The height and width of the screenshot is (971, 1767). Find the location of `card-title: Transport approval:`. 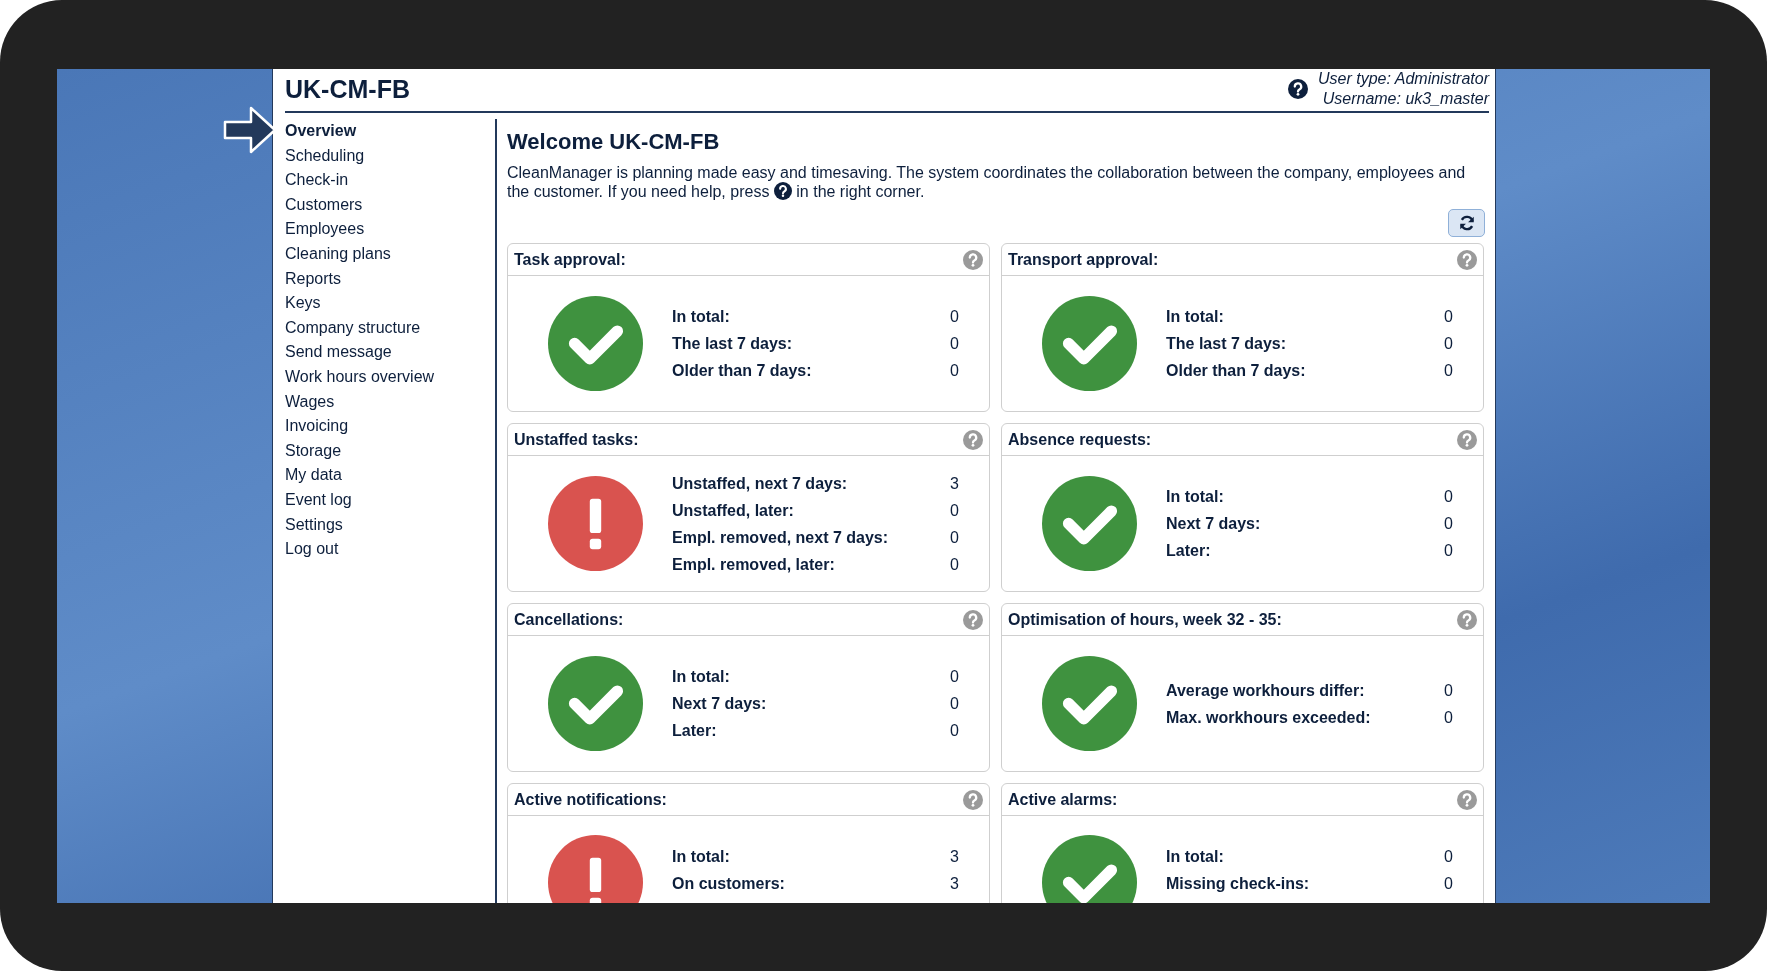

card-title: Transport approval: is located at coordinates (1083, 259).